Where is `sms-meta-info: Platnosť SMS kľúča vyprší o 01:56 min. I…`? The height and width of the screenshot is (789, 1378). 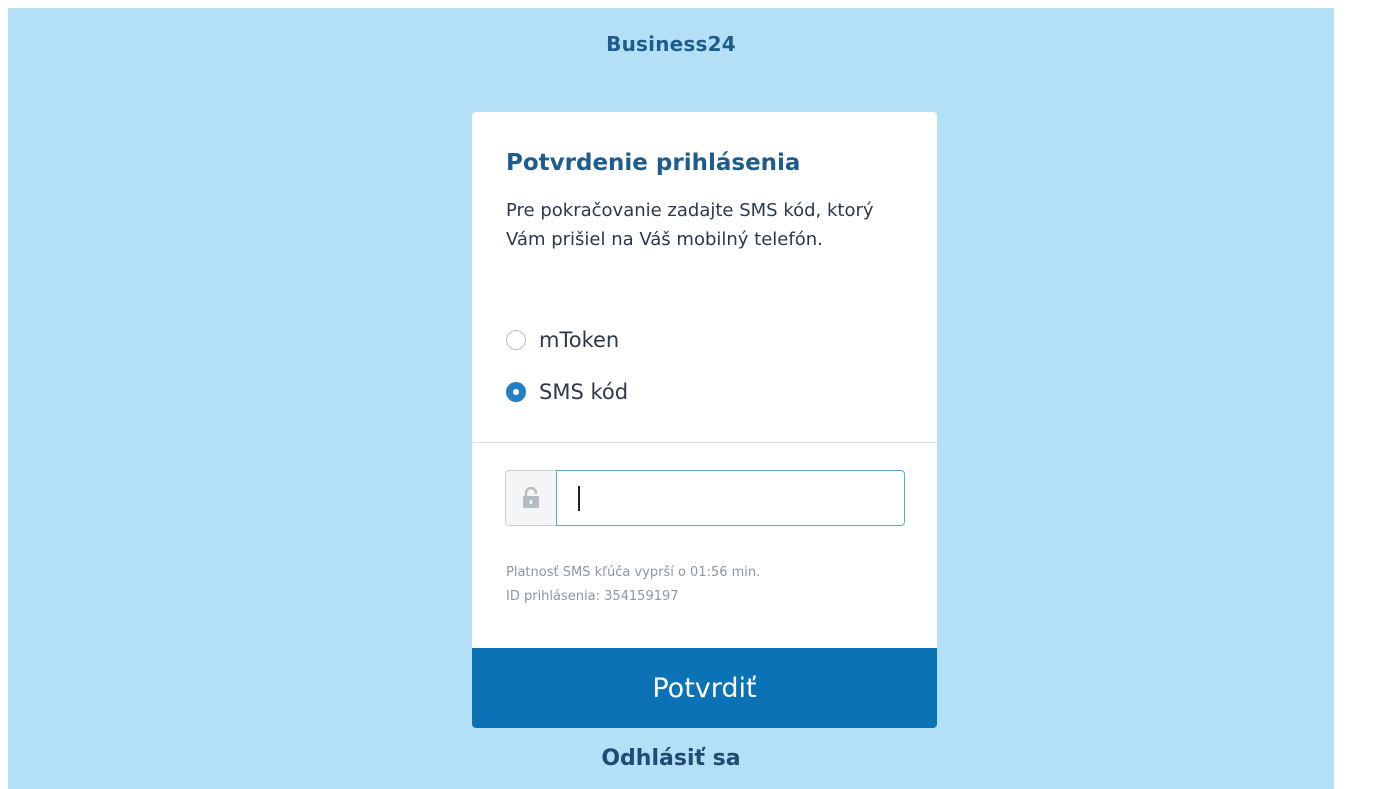
sms-meta-info: Platnosť SMS kľúča vyprší o 01:56 min. I… is located at coordinates (633, 585).